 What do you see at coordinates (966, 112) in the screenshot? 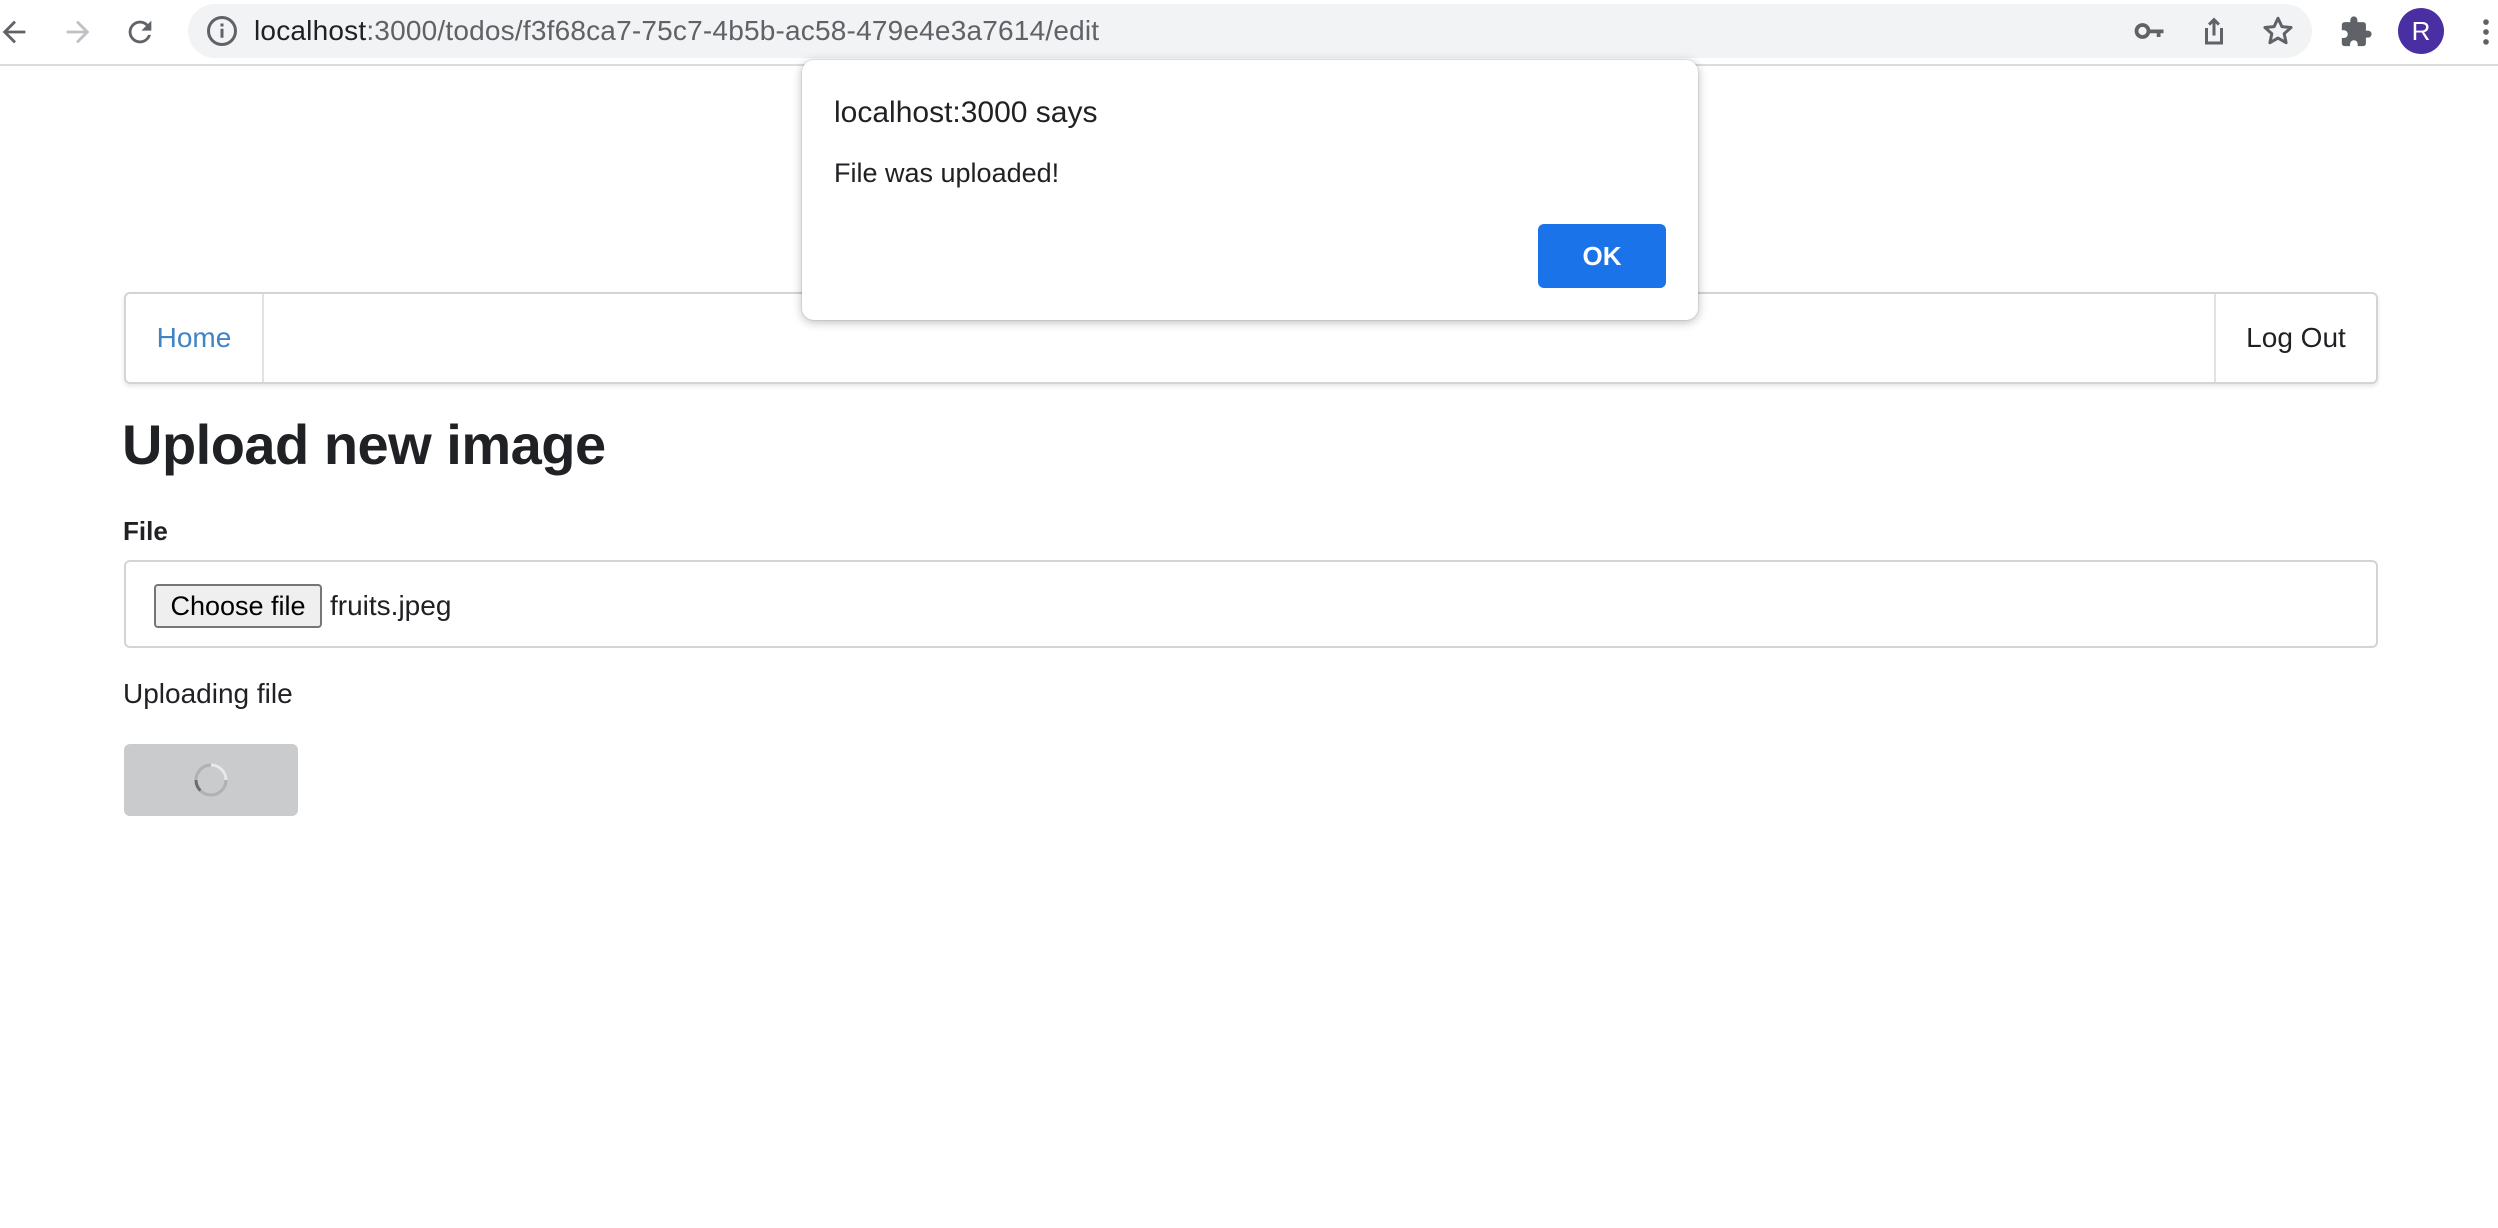
I see `dialog-title: localhost:3000 says` at bounding box center [966, 112].